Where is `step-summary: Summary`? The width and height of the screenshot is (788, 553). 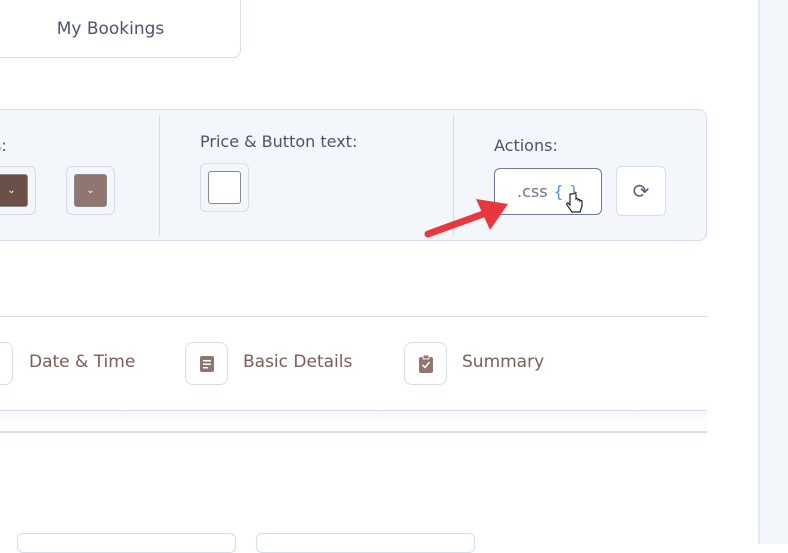 step-summary: Summary is located at coordinates (503, 362).